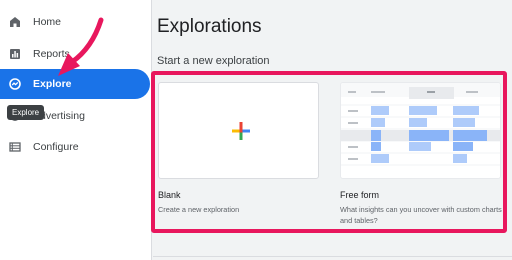 The height and width of the screenshot is (260, 512). What do you see at coordinates (52, 84) in the screenshot?
I see `sidebar-item-label: Explore` at bounding box center [52, 84].